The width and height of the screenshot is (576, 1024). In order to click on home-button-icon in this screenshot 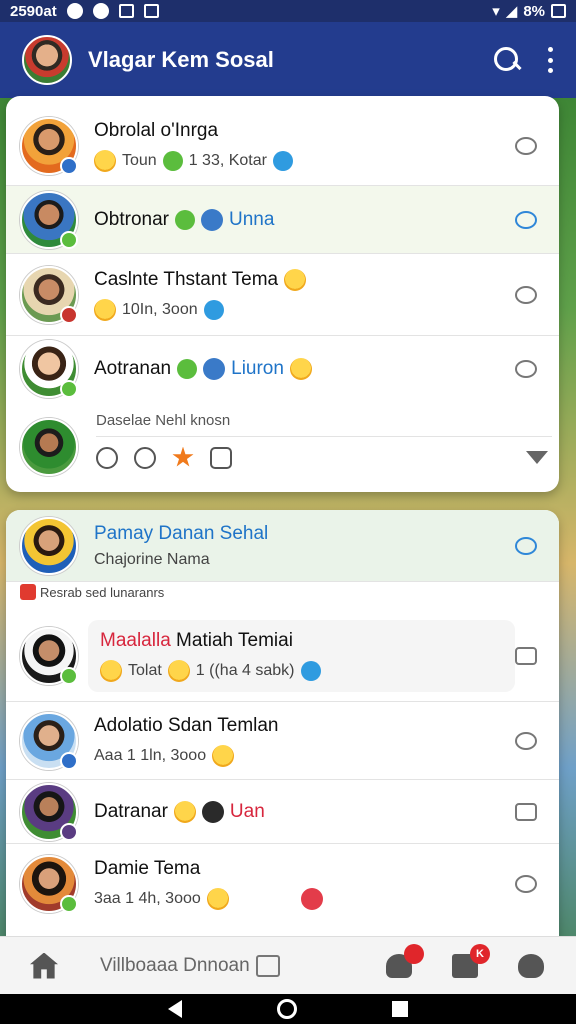, I will do `click(286, 1009)`.